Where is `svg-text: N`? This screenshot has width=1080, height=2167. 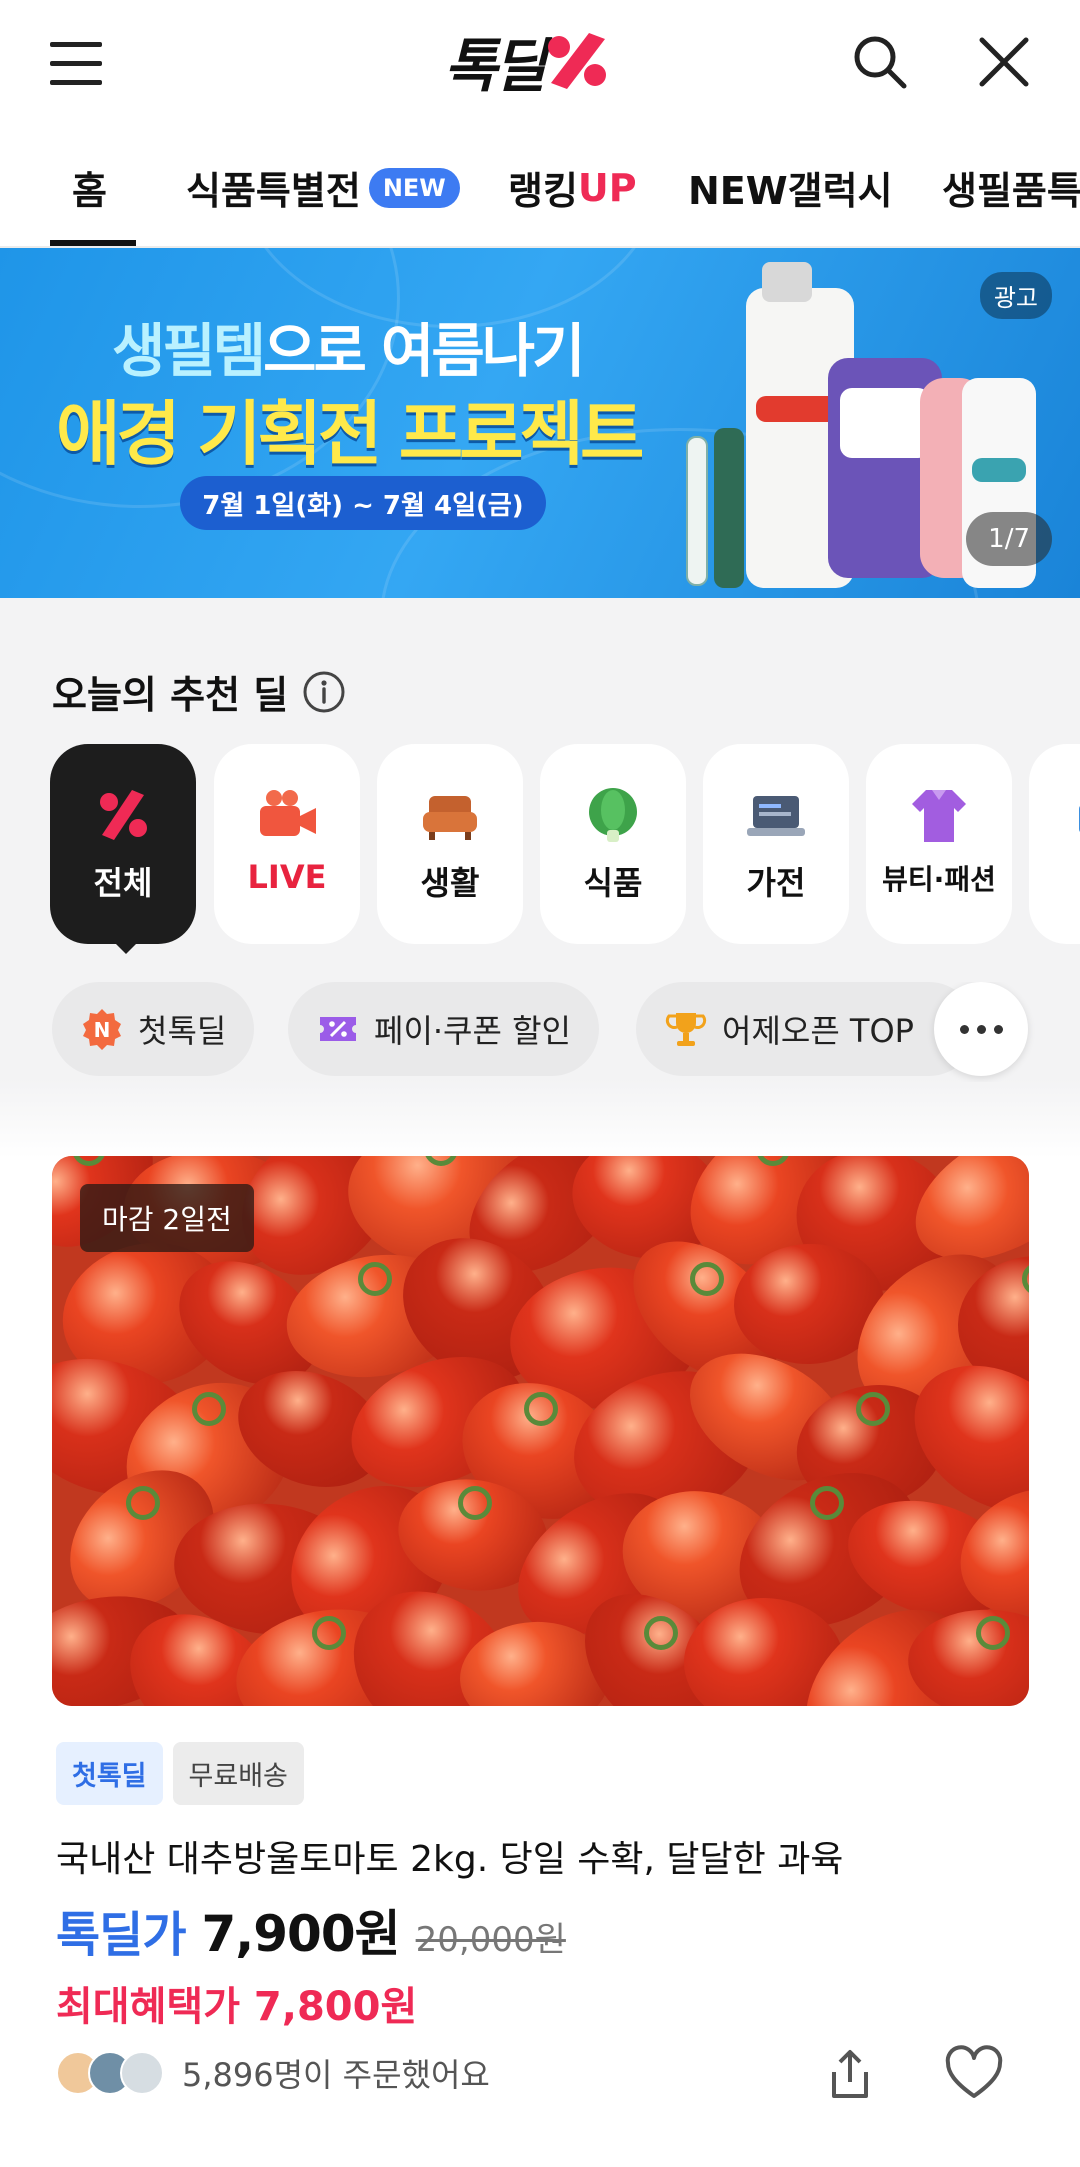
svg-text: N is located at coordinates (102, 1030).